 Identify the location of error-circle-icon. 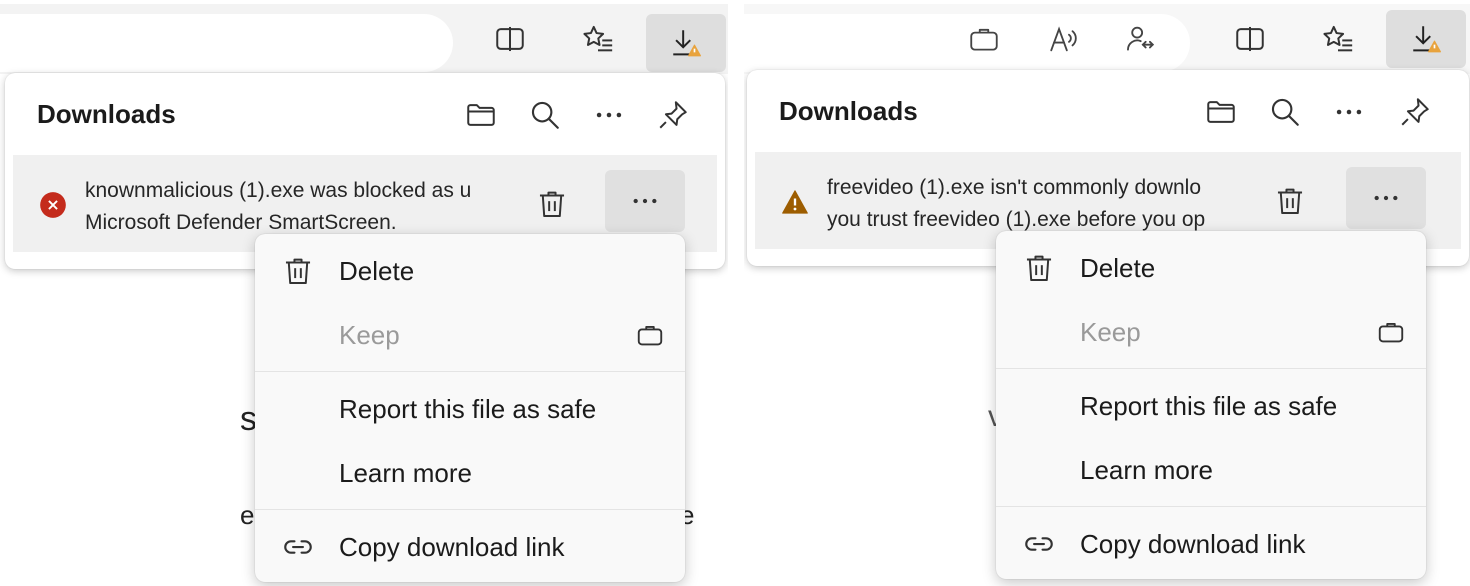
(53, 205).